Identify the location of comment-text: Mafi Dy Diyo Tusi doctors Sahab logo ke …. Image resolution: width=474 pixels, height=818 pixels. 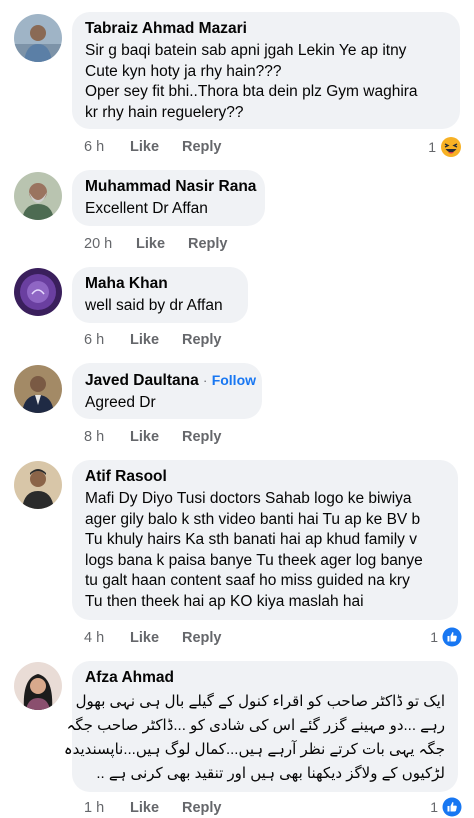
(254, 550).